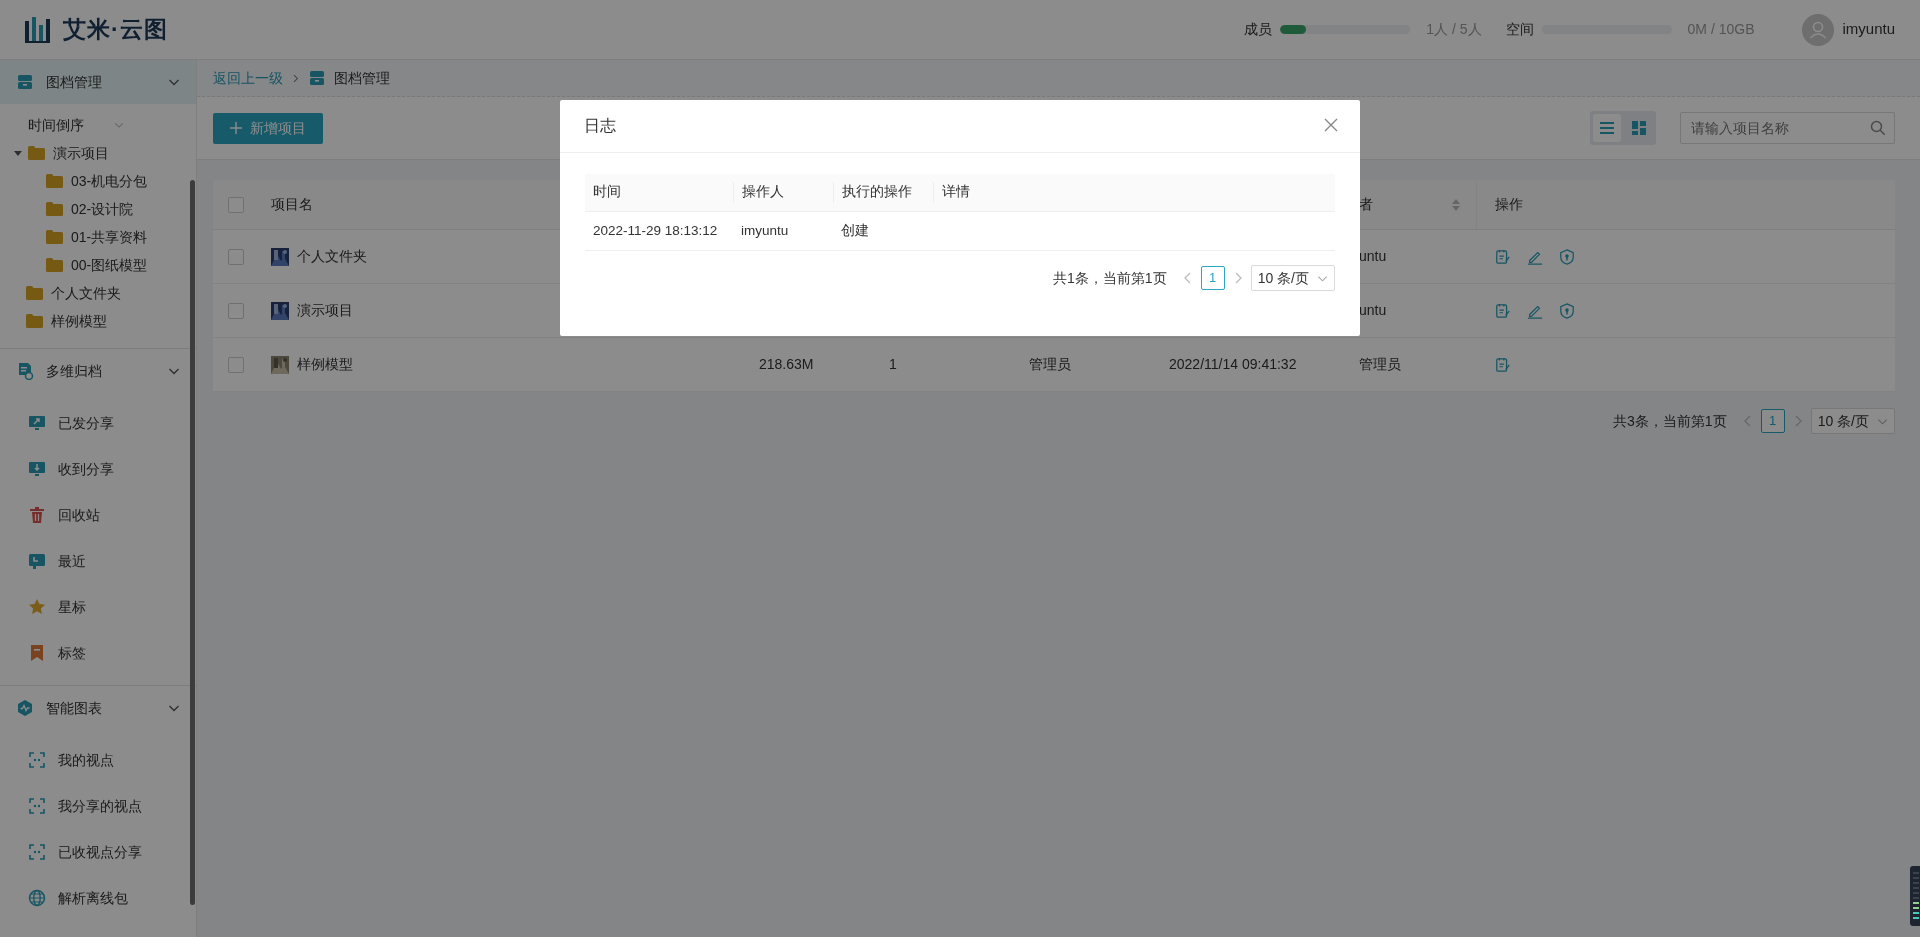 The height and width of the screenshot is (937, 1920). I want to click on column-header: 者, so click(1365, 204).